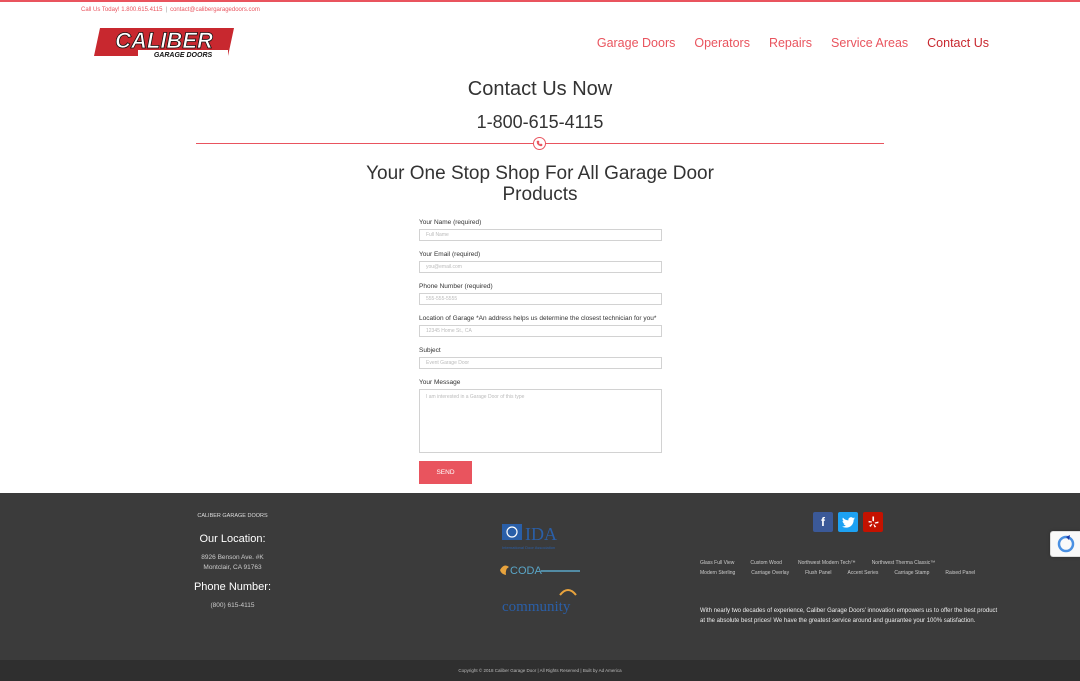  I want to click on tag-link: Custom Wood, so click(766, 563).